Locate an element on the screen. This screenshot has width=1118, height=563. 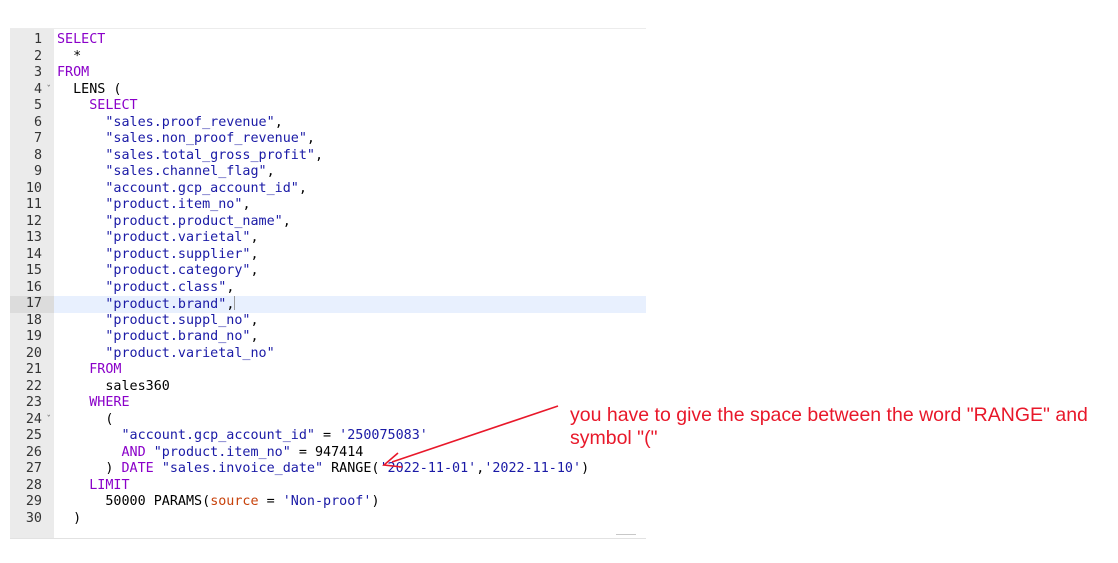
annotation-arrow is located at coordinates (470, 436).